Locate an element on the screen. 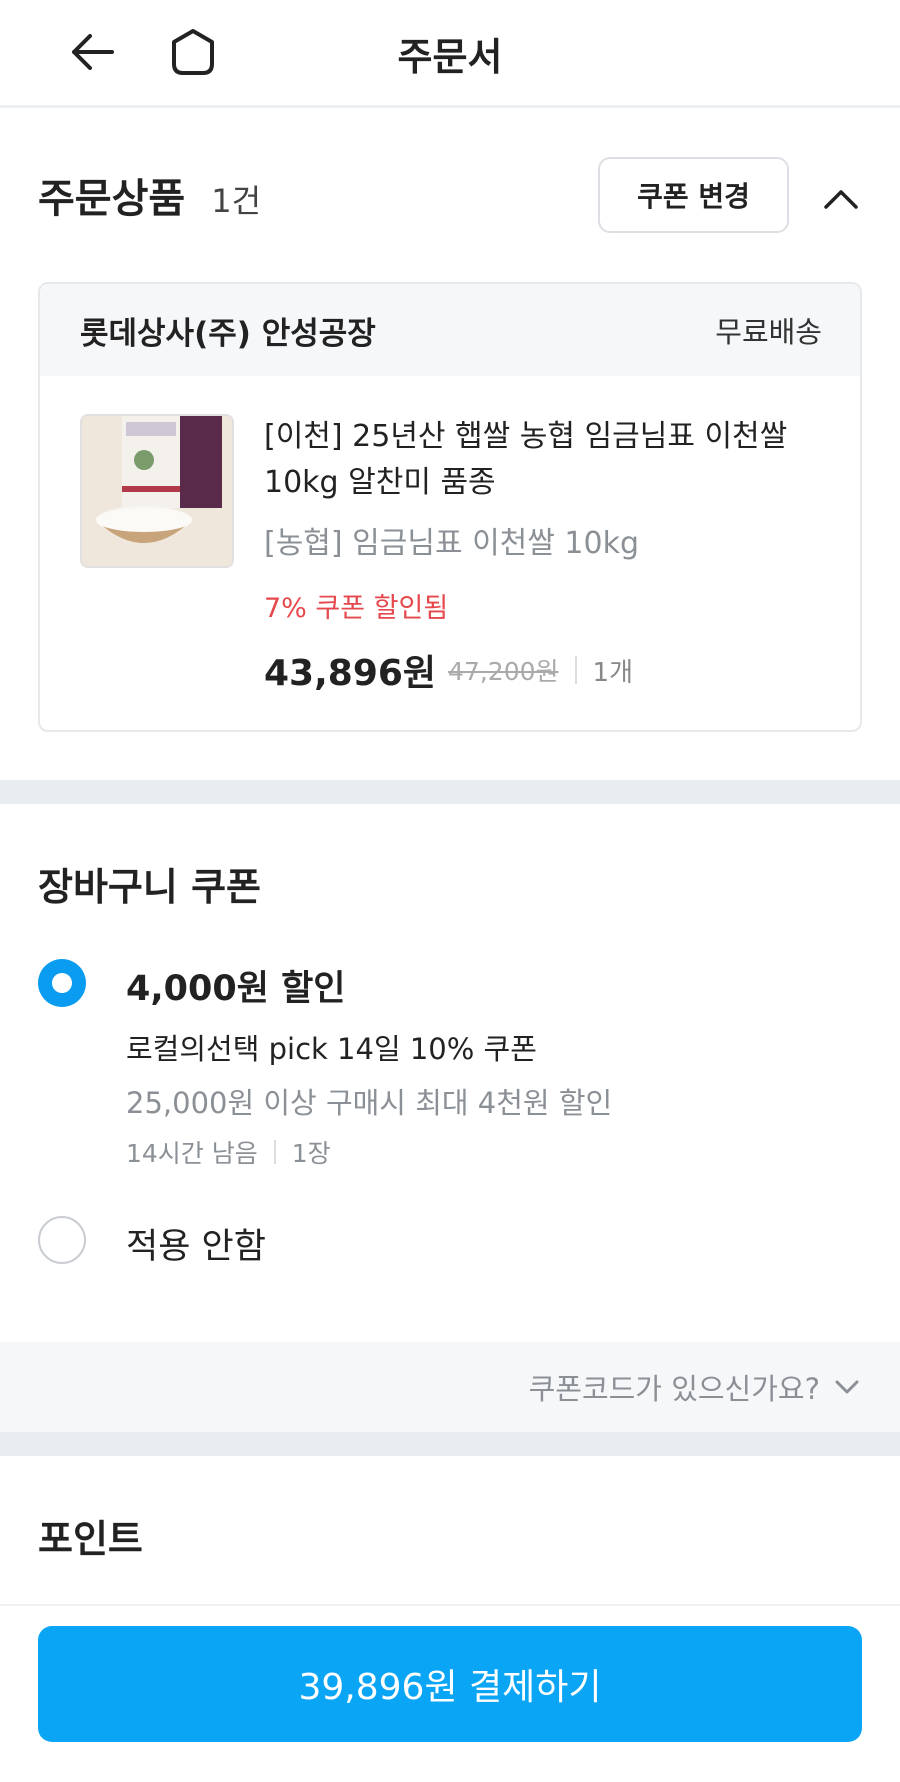 This screenshot has width=900, height=1782. bottom-bar: 39,896원 결제하기 is located at coordinates (450, 1693).